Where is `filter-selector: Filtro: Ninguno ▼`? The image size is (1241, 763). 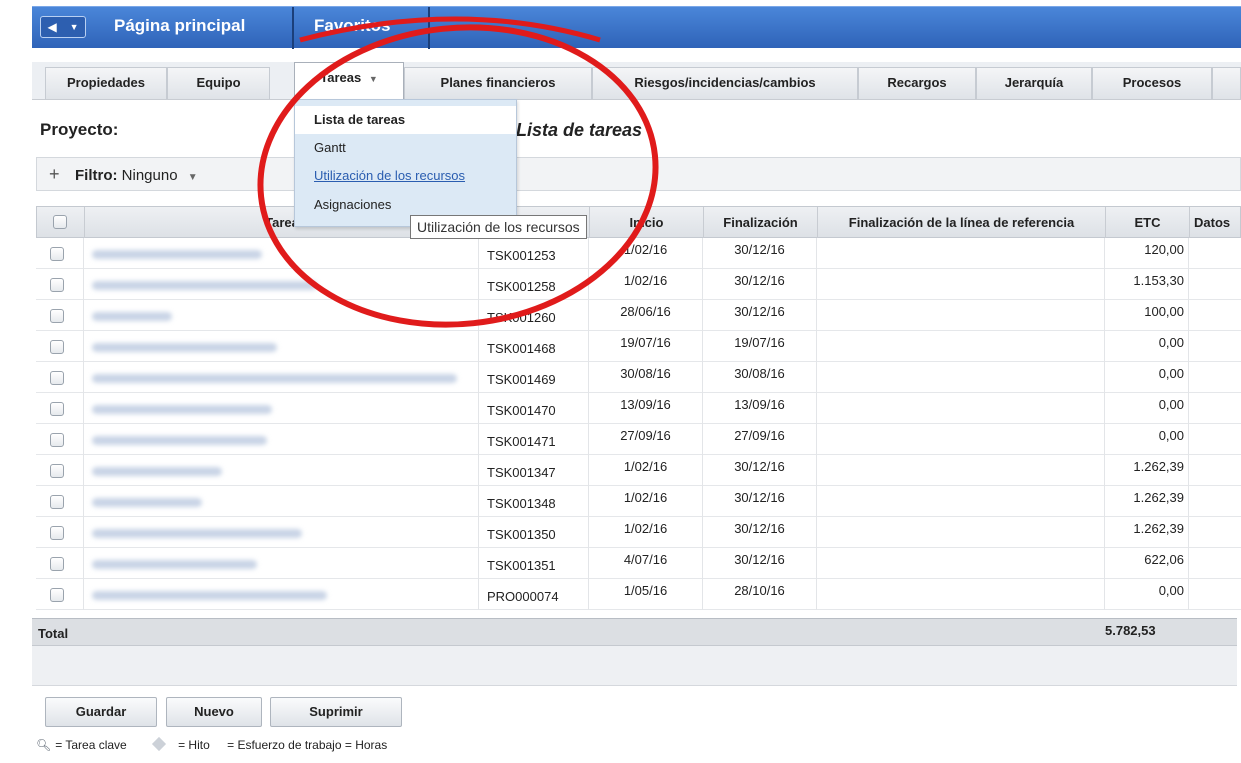 filter-selector: Filtro: Ninguno ▼ is located at coordinates (136, 175).